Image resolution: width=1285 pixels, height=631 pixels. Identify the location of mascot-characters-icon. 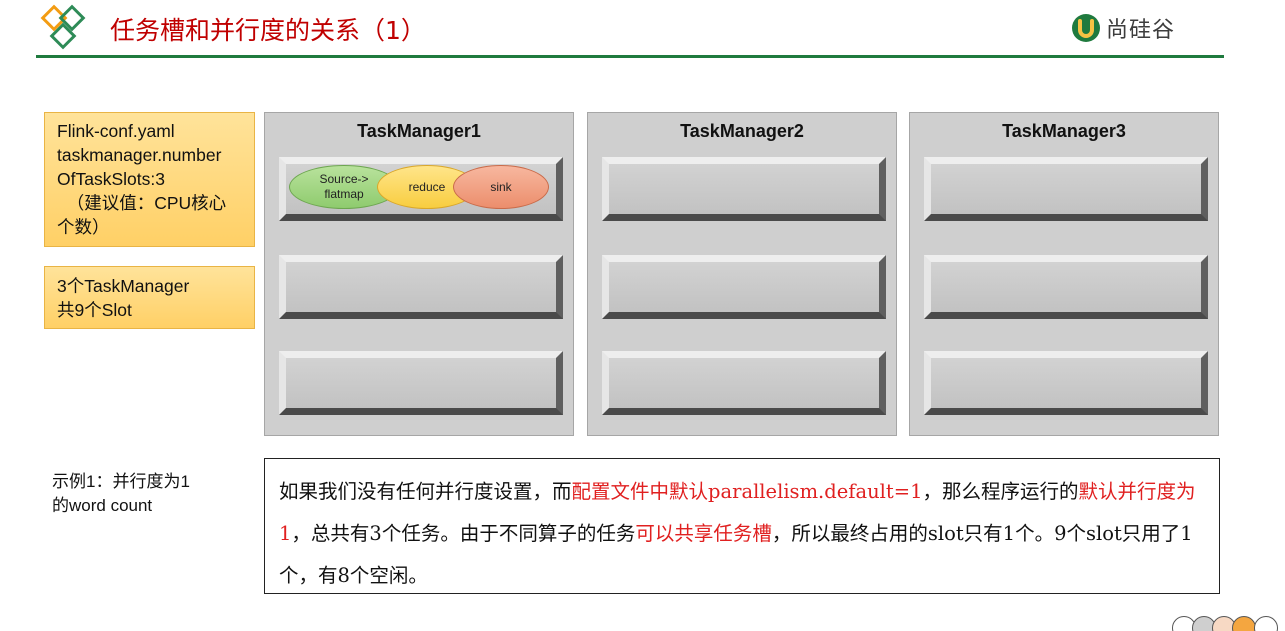
(1226, 621).